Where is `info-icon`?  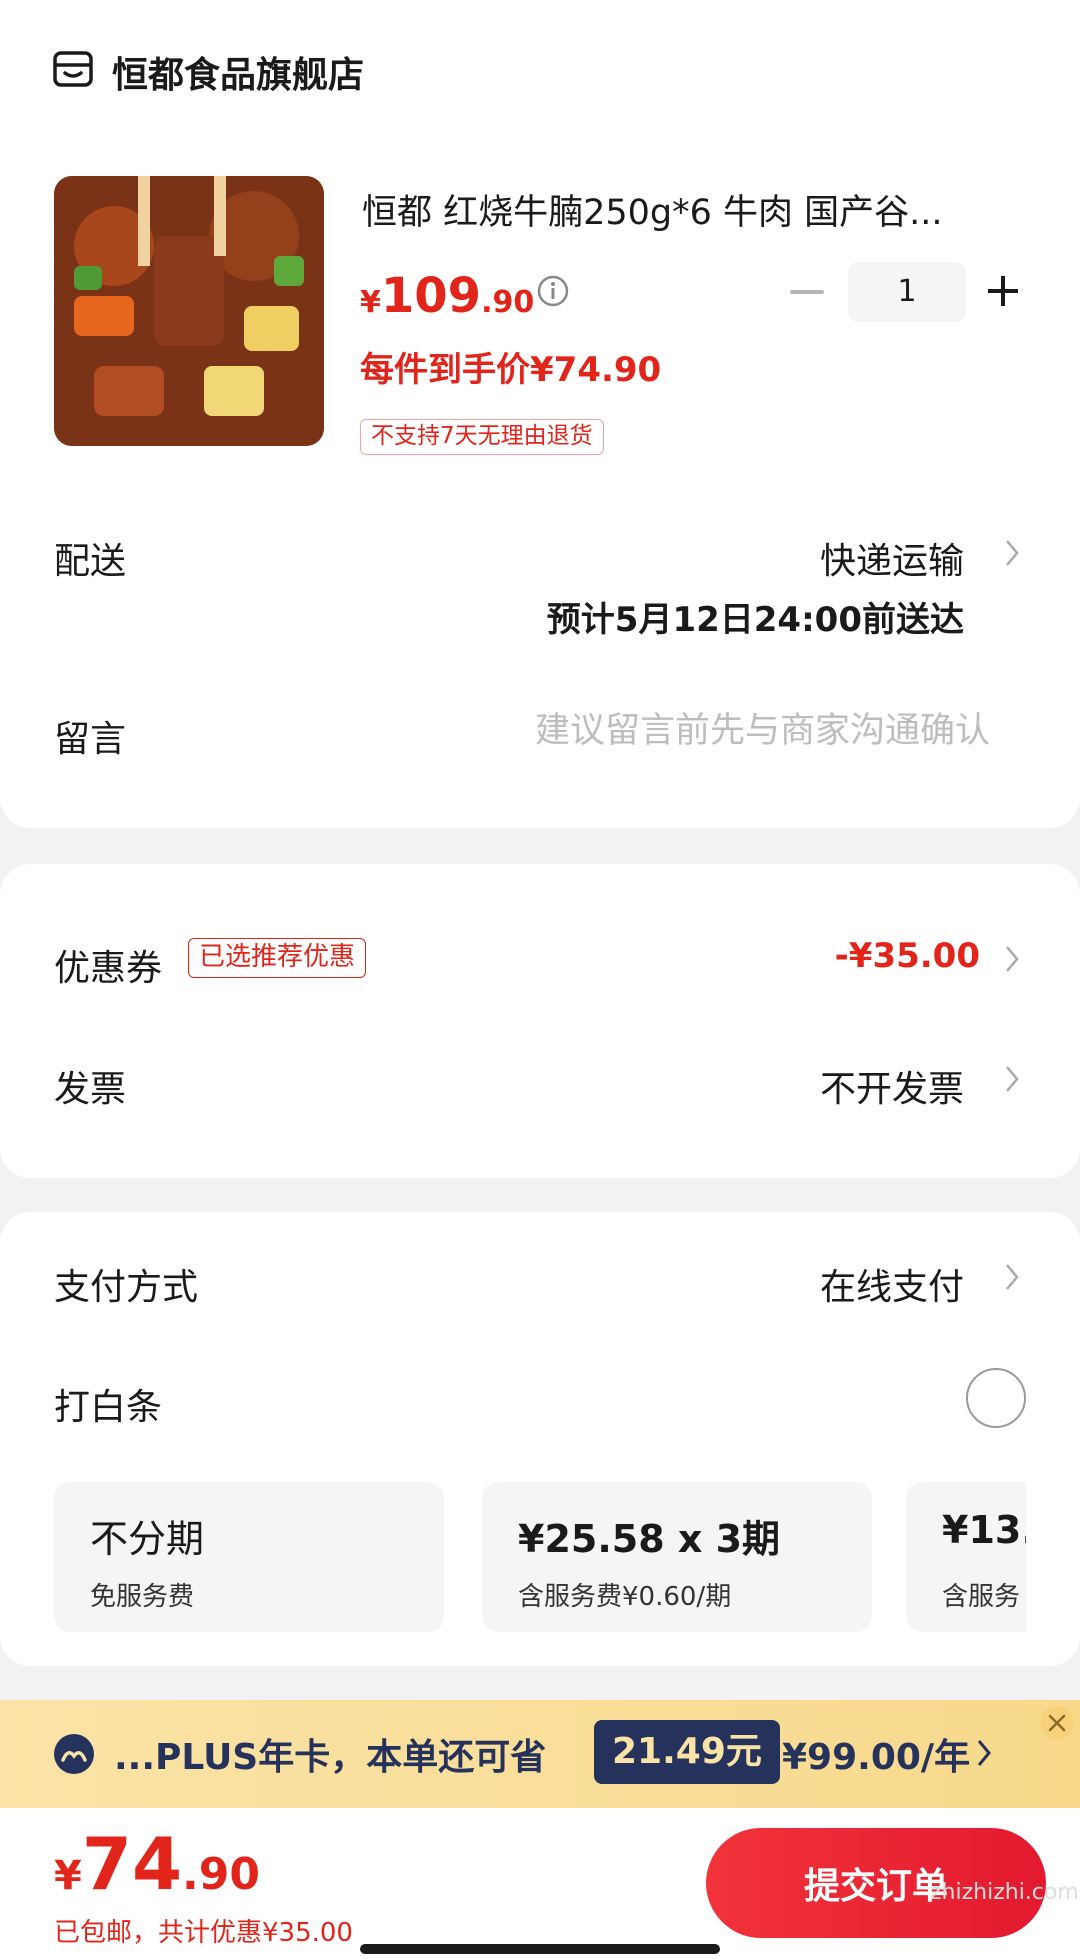 info-icon is located at coordinates (553, 291).